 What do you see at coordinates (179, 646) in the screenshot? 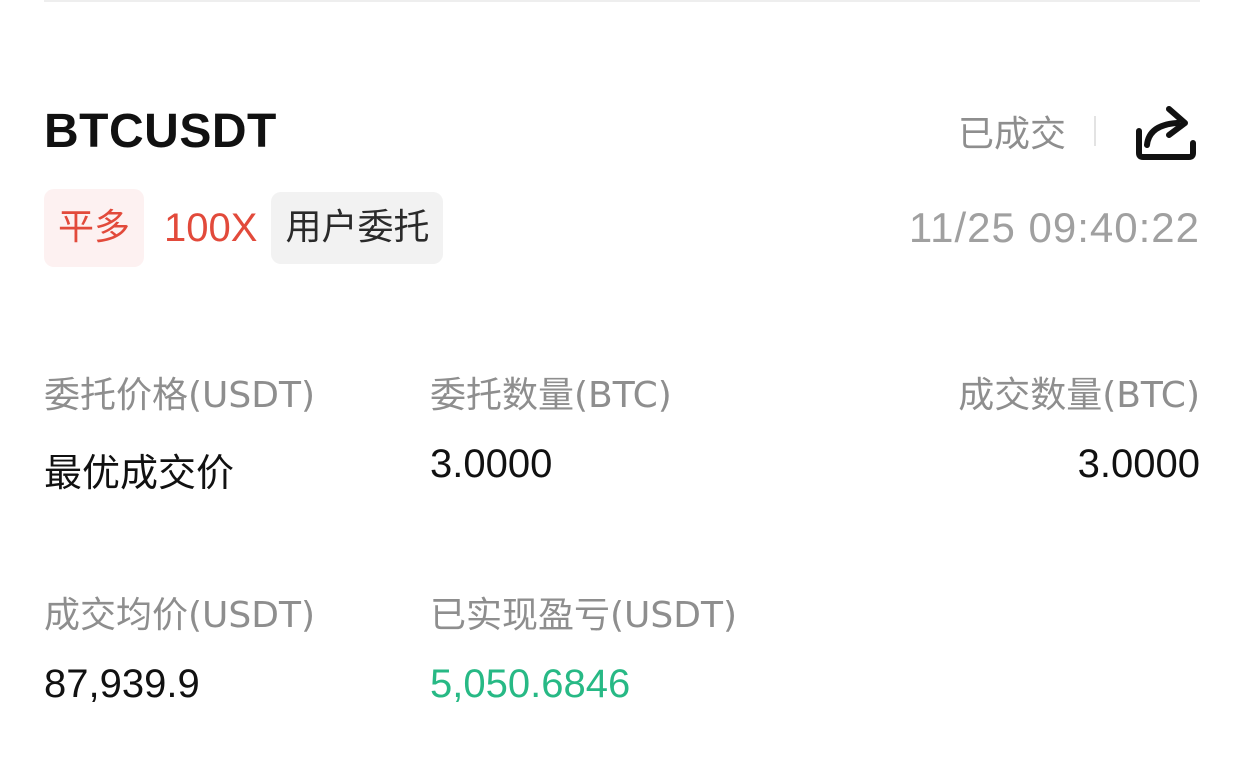
I see `avg-price-field: 成交均价(USDT) 87,939.9` at bounding box center [179, 646].